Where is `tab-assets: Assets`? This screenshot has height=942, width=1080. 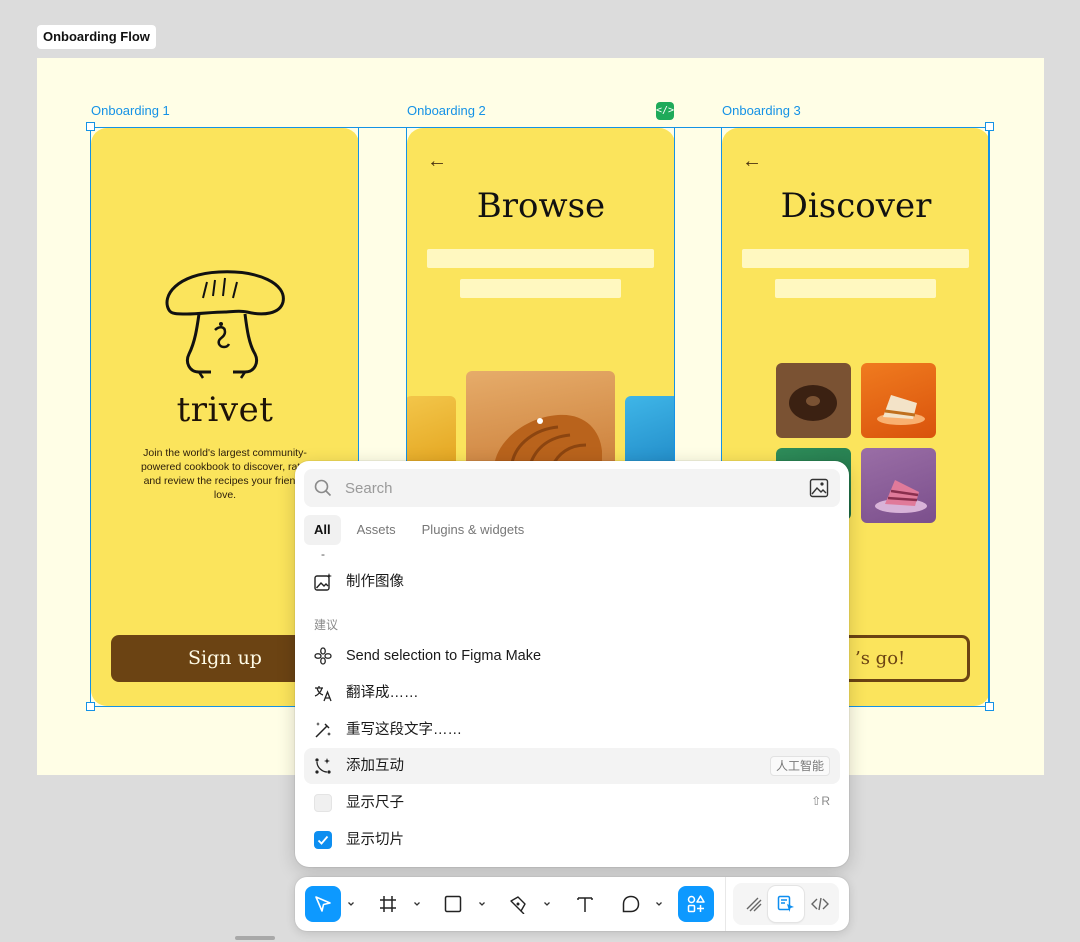
tab-assets: Assets is located at coordinates (376, 530).